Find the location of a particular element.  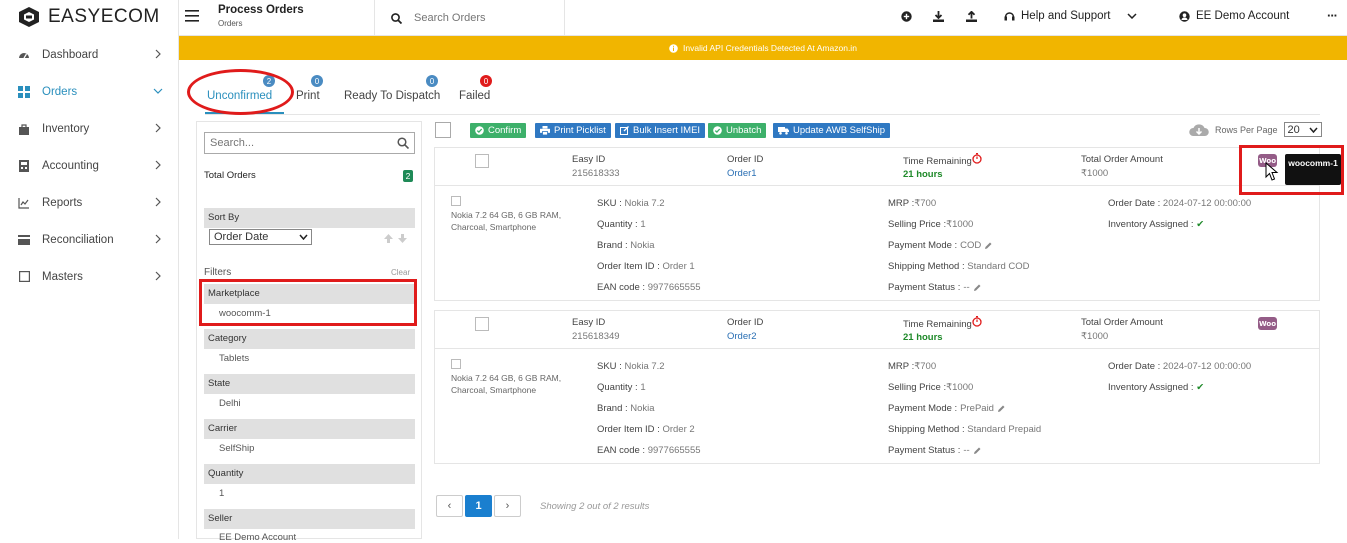

account-label: EE Demo Account is located at coordinates (1243, 16).